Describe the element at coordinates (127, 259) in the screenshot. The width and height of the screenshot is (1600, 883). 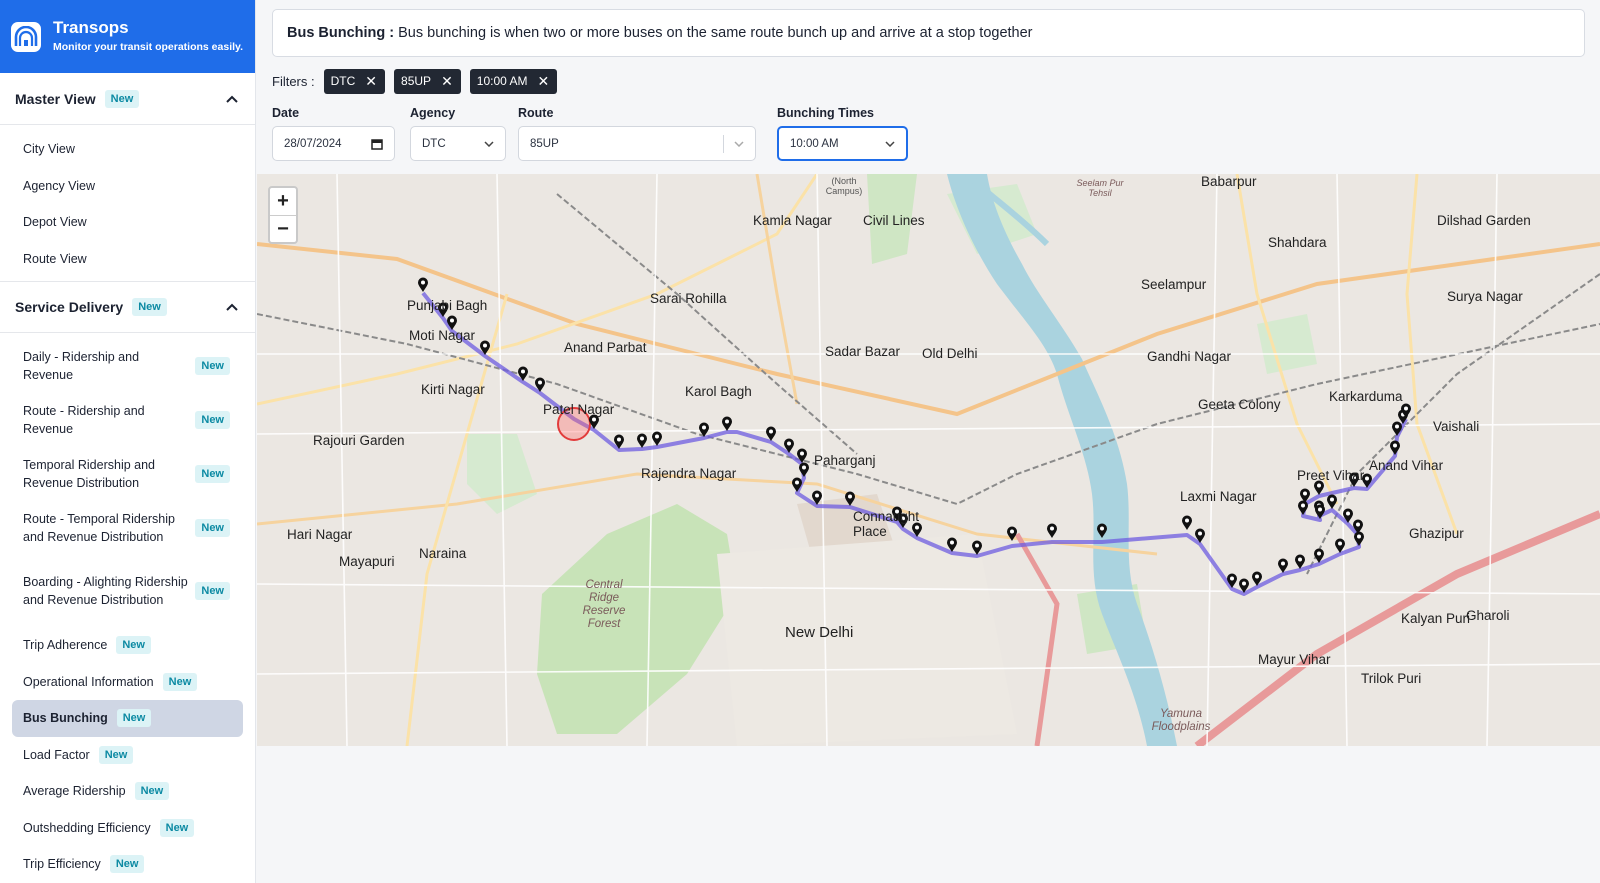
I see `sidebar-item-route-view: Route View` at that location.